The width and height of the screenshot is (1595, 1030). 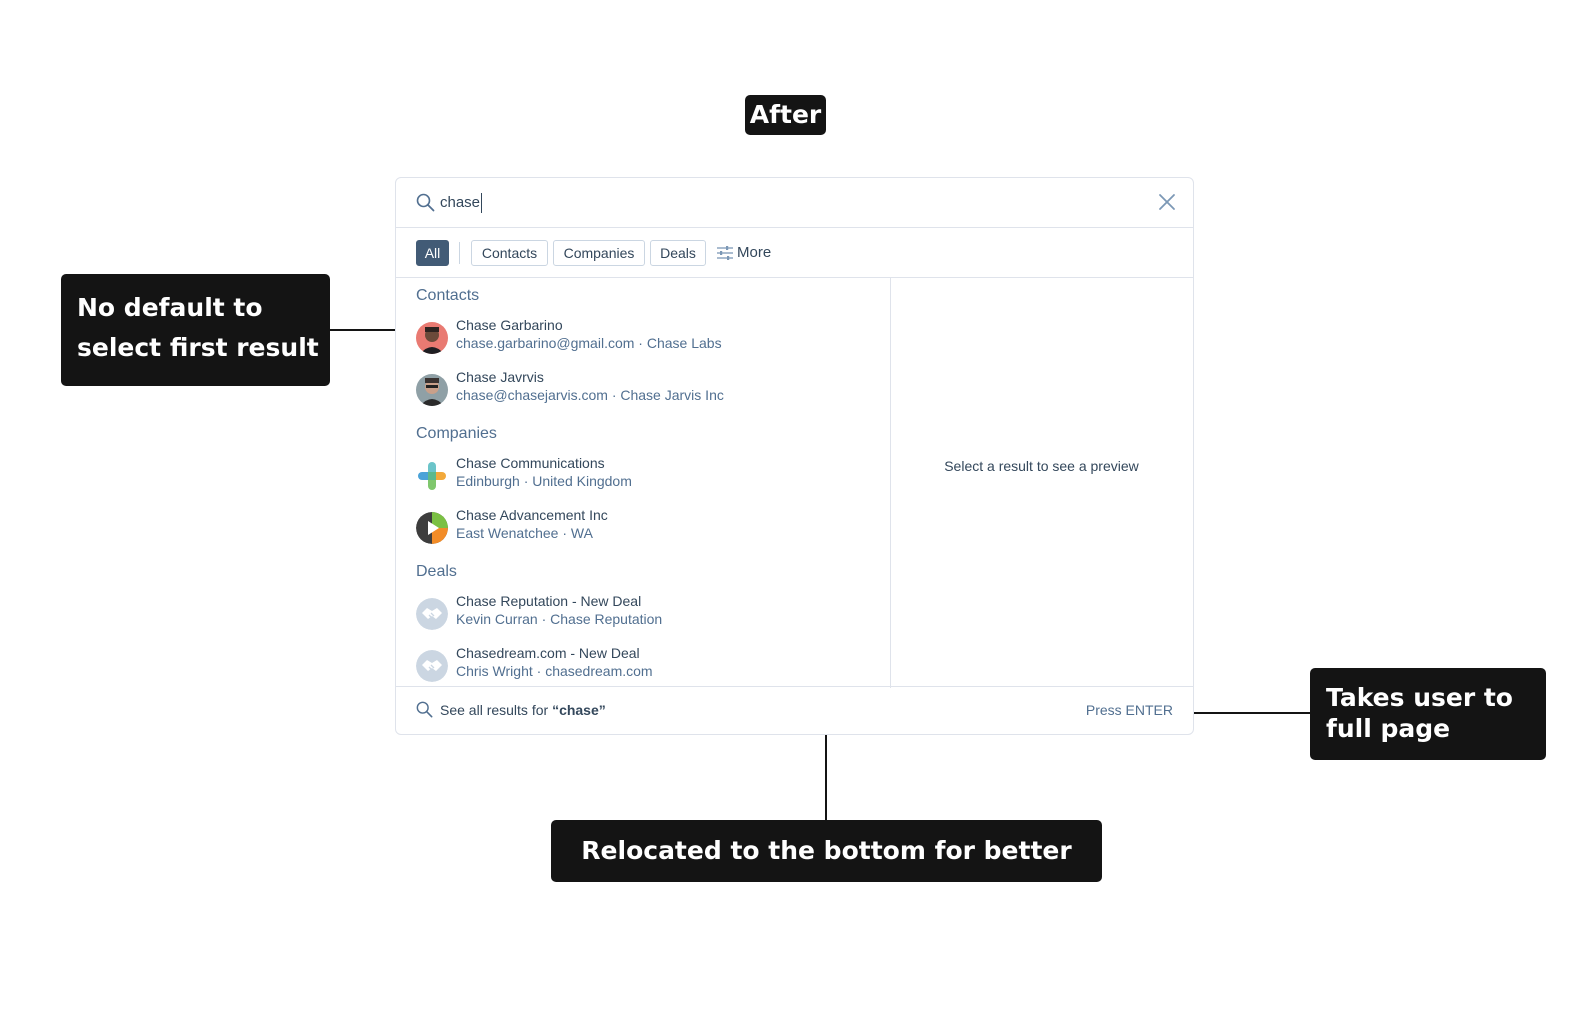 I want to click on press-enter-hint: Press ENTER, so click(x=1129, y=710).